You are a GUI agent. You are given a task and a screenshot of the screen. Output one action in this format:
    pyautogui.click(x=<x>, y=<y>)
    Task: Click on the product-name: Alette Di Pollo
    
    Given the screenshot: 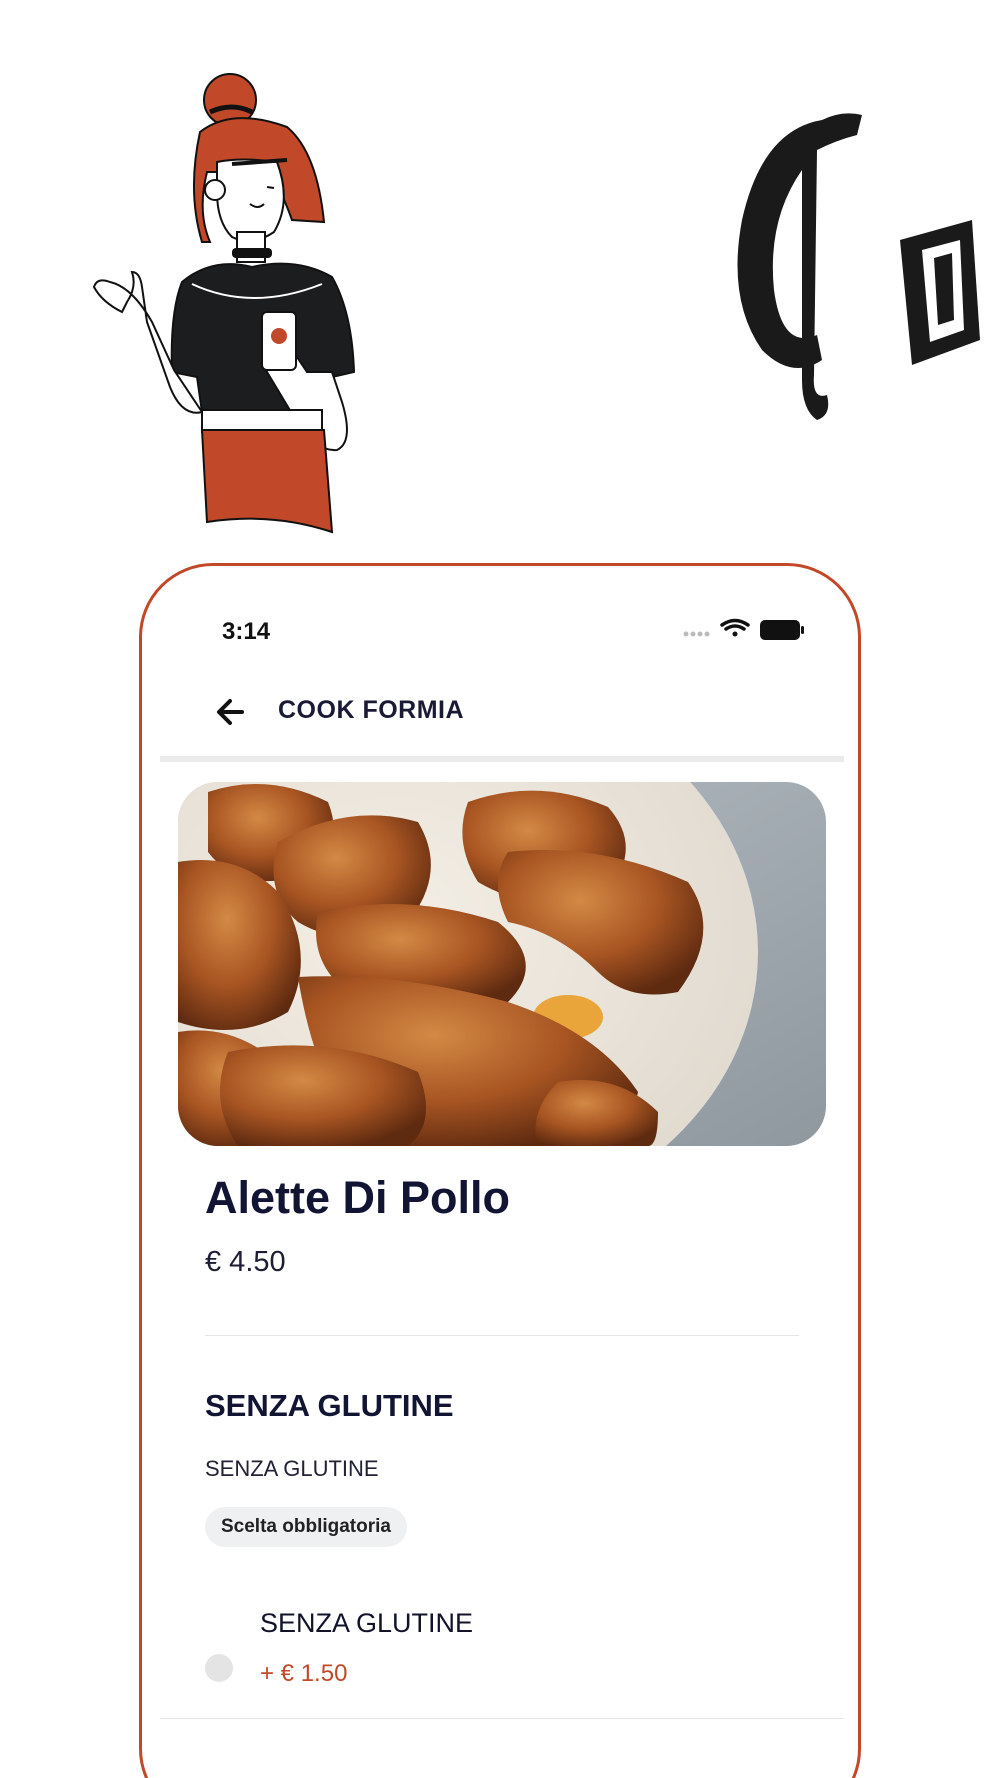 What is the action you would take?
    pyautogui.click(x=358, y=1197)
    